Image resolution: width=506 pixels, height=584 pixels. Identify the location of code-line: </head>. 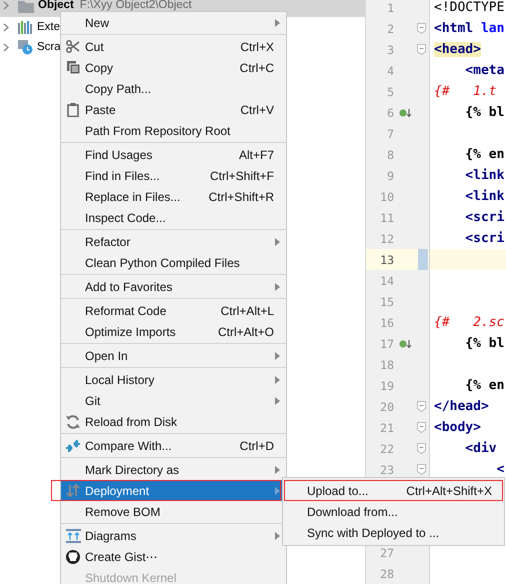
(461, 406).